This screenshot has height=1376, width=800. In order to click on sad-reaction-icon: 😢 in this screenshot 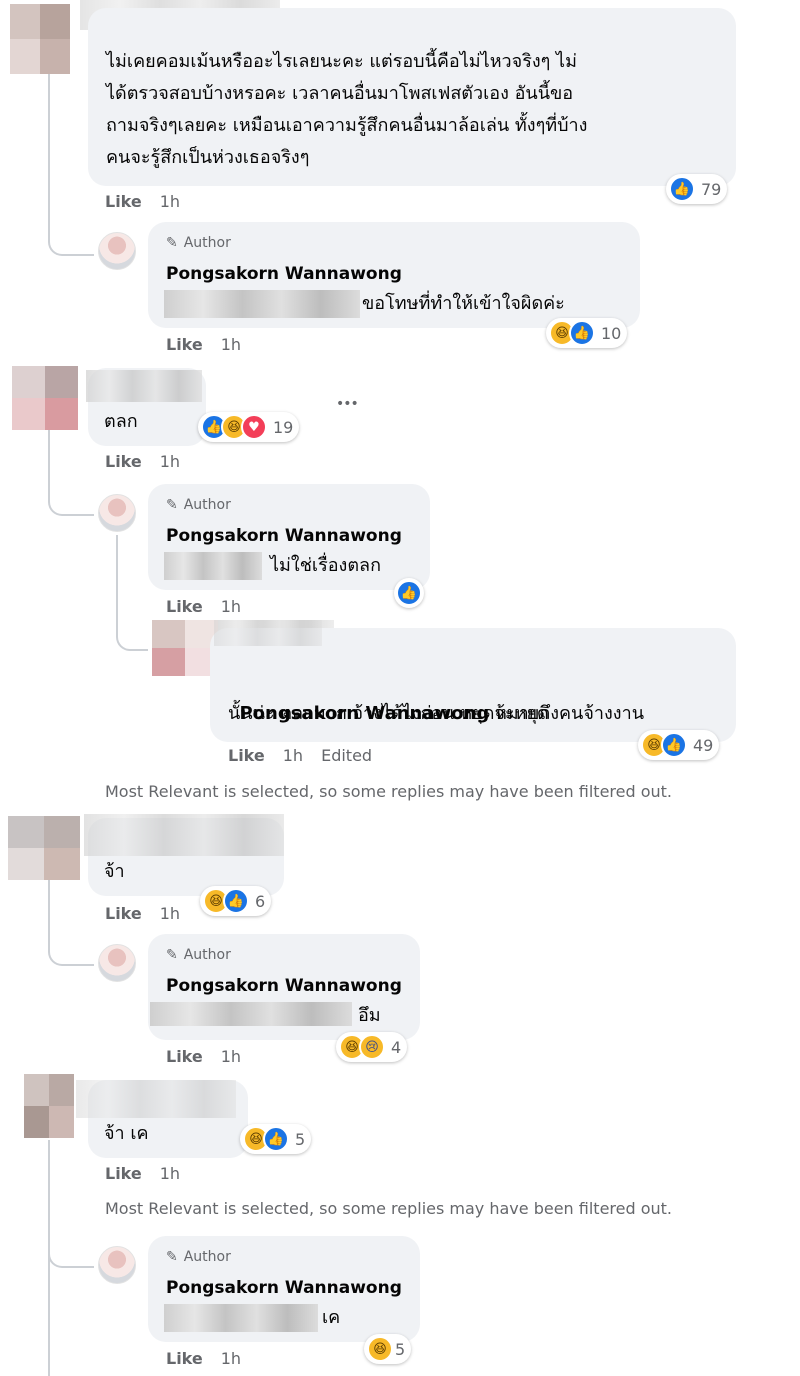, I will do `click(372, 1047)`.